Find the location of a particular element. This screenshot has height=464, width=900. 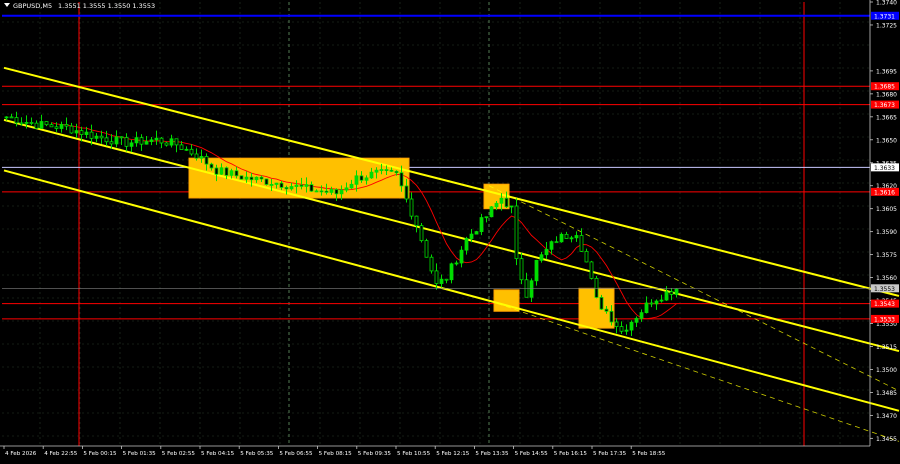

price-badge-label: 1.3616 is located at coordinates (884, 192).